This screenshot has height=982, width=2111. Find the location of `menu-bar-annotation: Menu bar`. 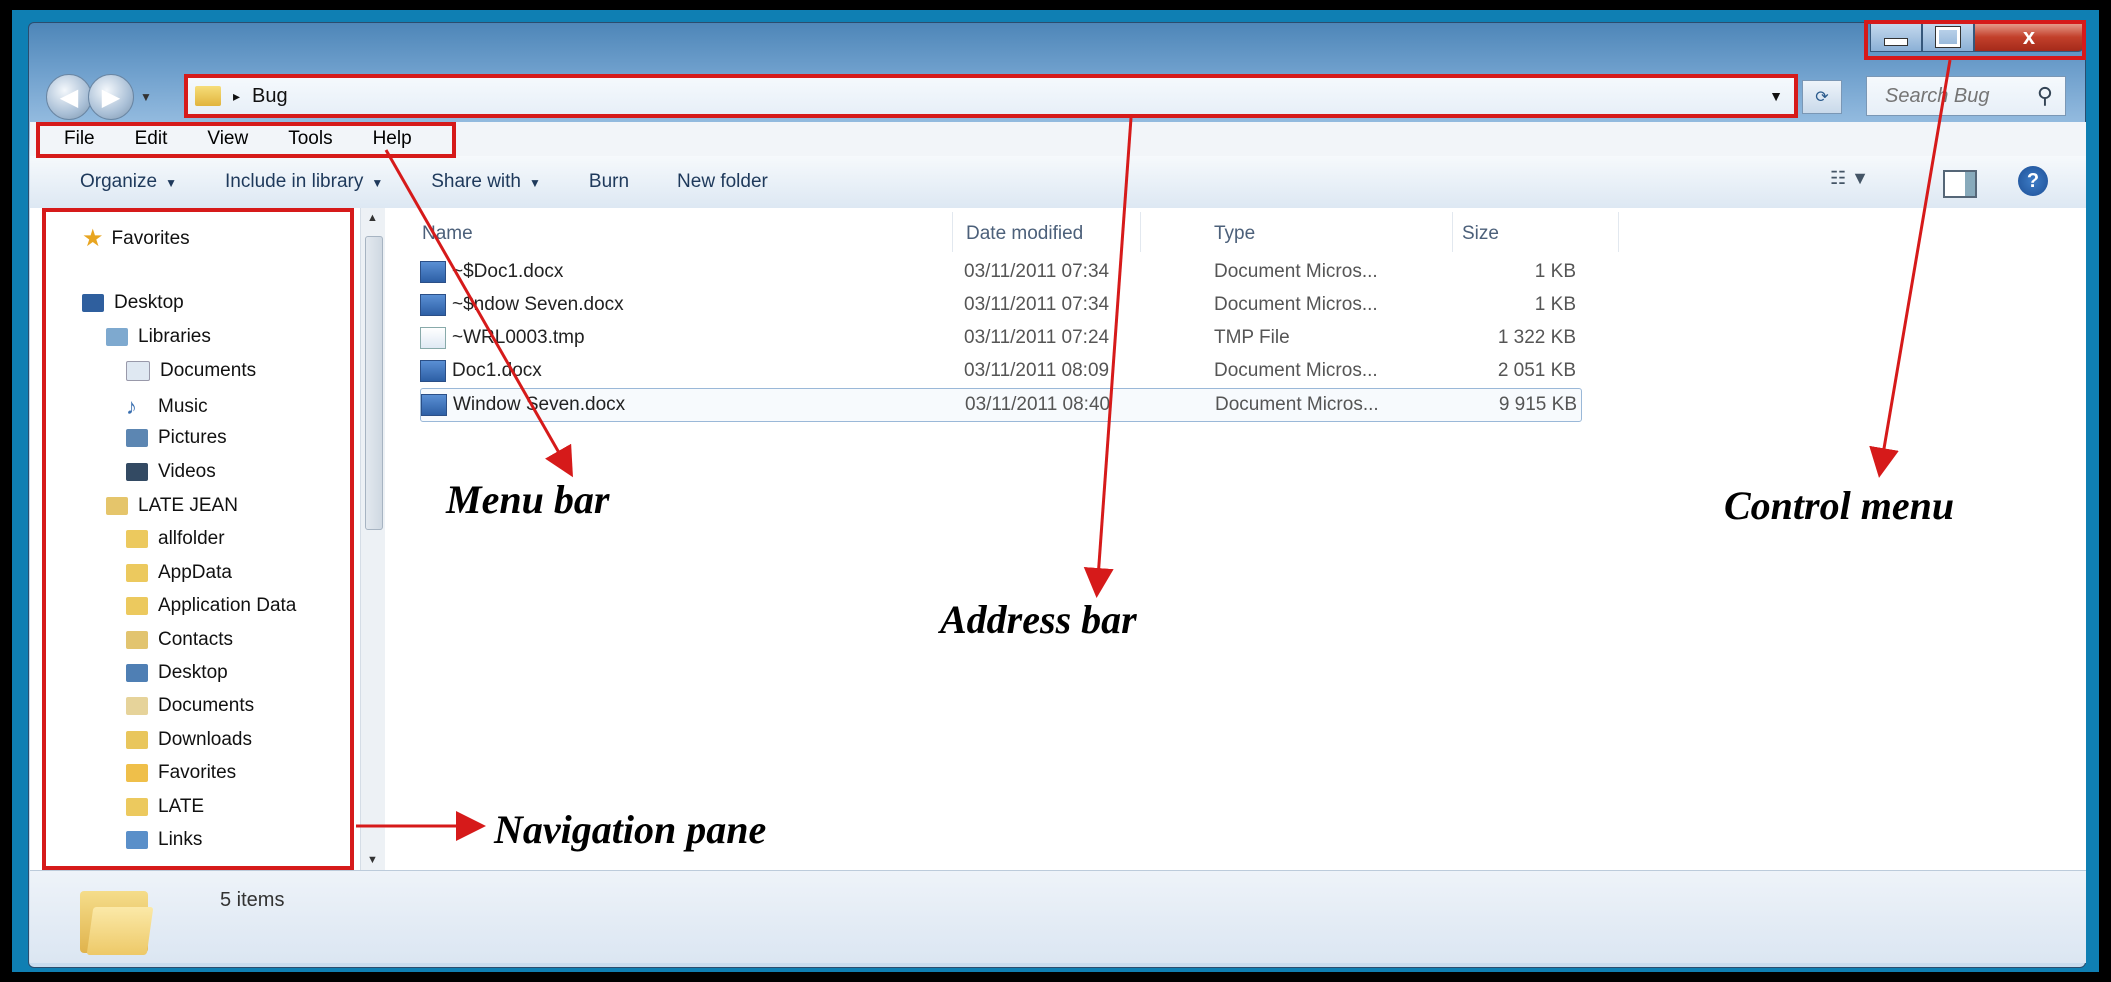

menu-bar-annotation: Menu bar is located at coordinates (528, 499).